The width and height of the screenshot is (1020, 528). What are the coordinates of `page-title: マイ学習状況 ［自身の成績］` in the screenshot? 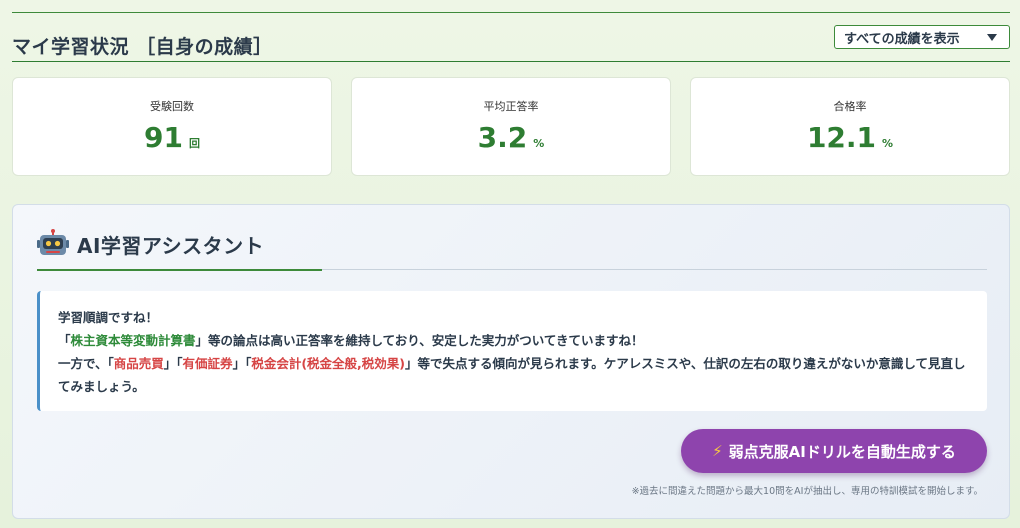 It's located at (142, 47).